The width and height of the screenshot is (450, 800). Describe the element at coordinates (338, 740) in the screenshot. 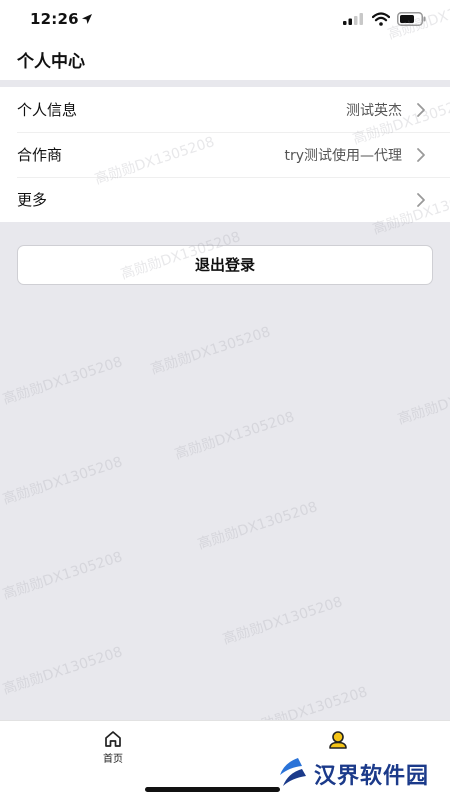

I see `profile-icon` at that location.